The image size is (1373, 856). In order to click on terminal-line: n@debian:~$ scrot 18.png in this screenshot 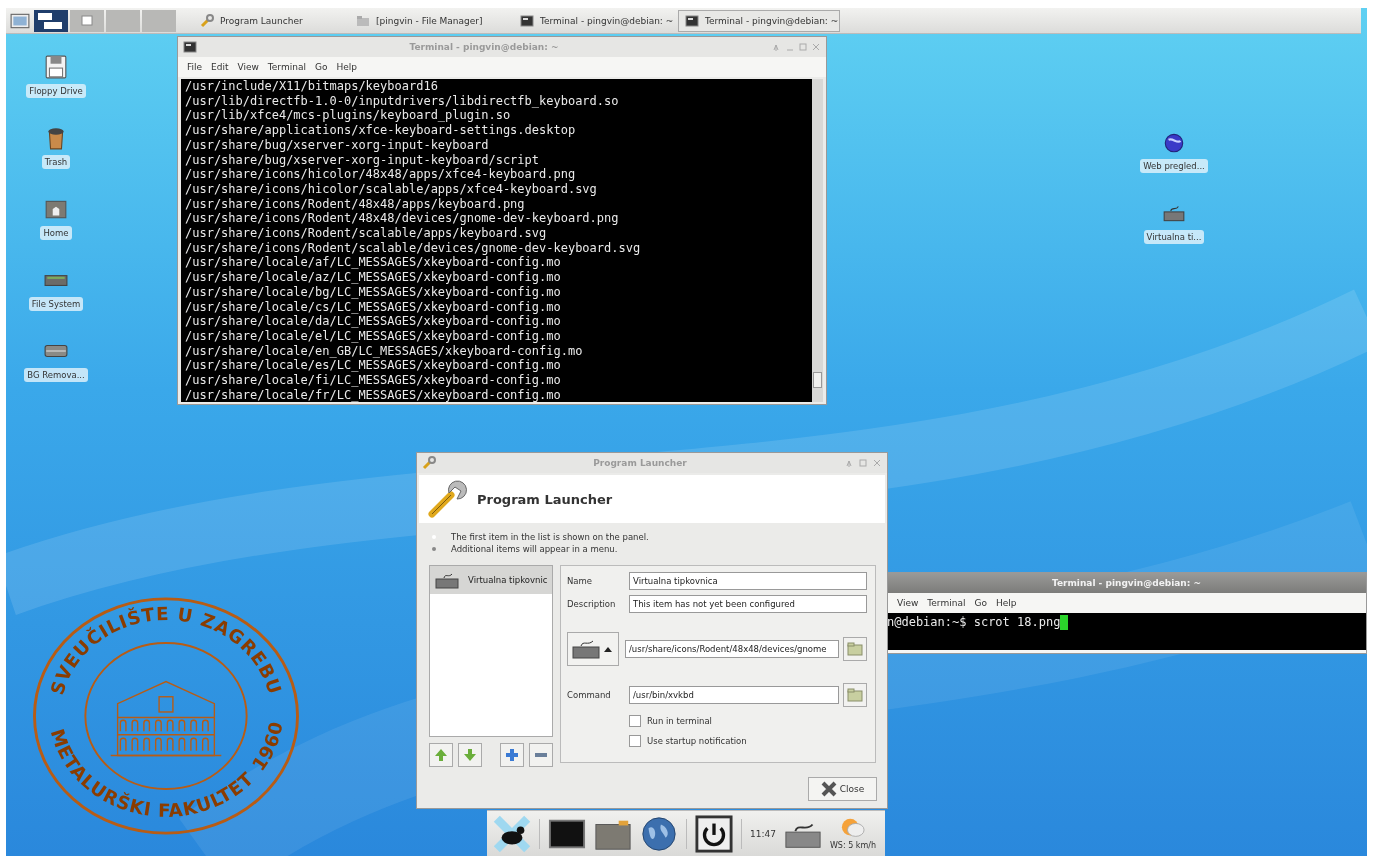, I will do `click(974, 622)`.